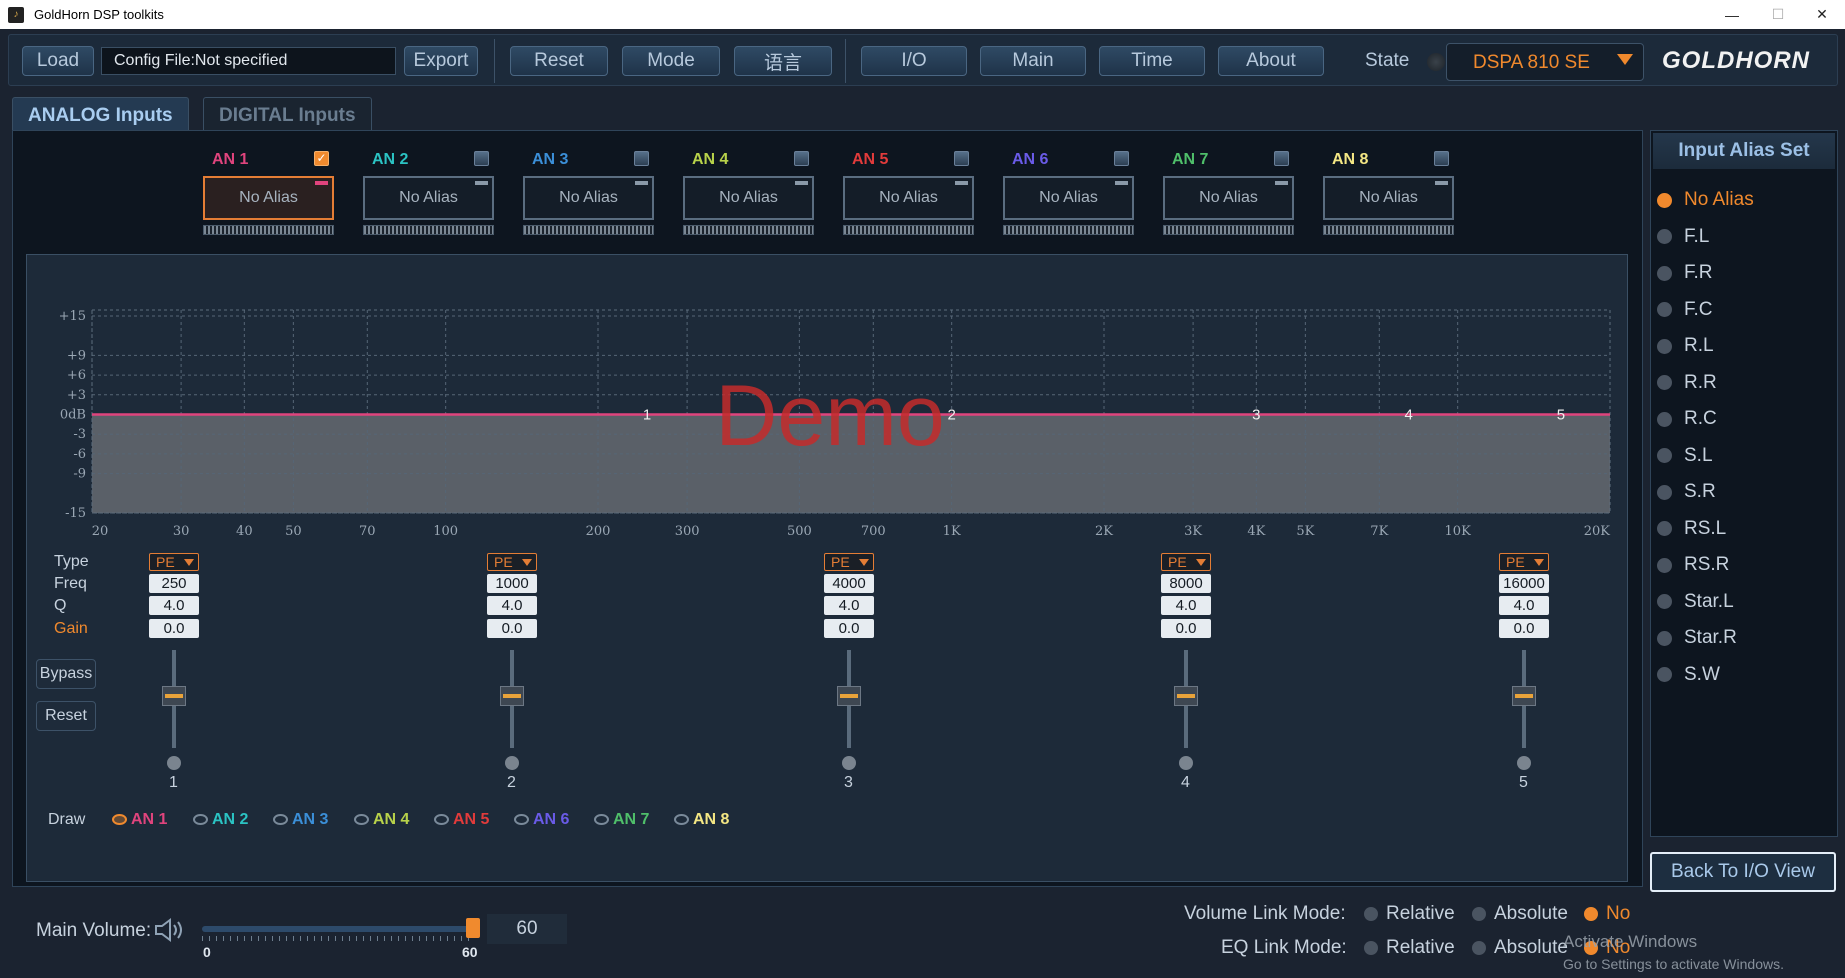 The width and height of the screenshot is (1845, 978). I want to click on alias-option-f-r: F.R, so click(1685, 273).